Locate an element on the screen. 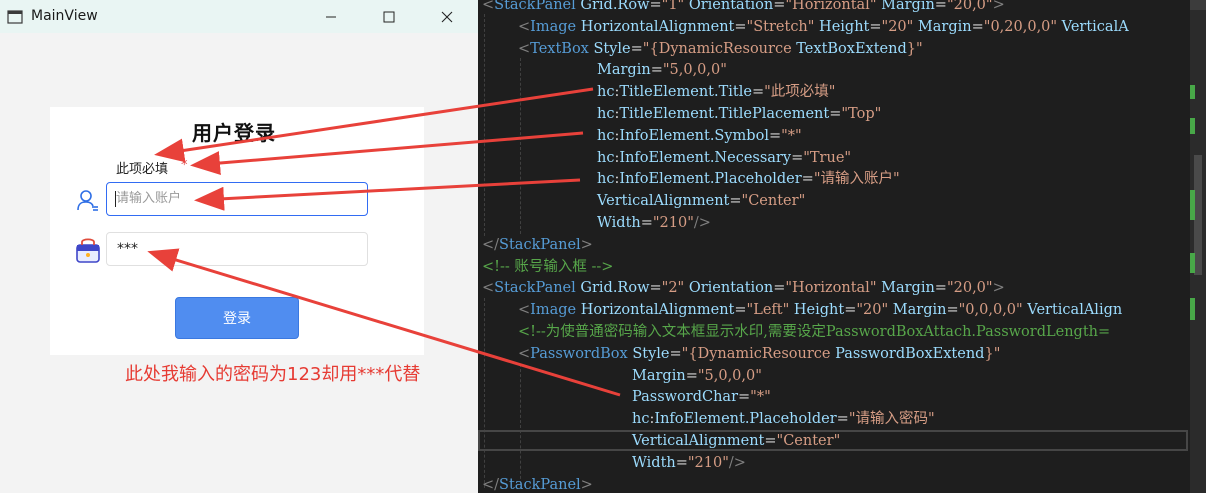 The image size is (1206, 493). code-token: "210" is located at coordinates (708, 462).